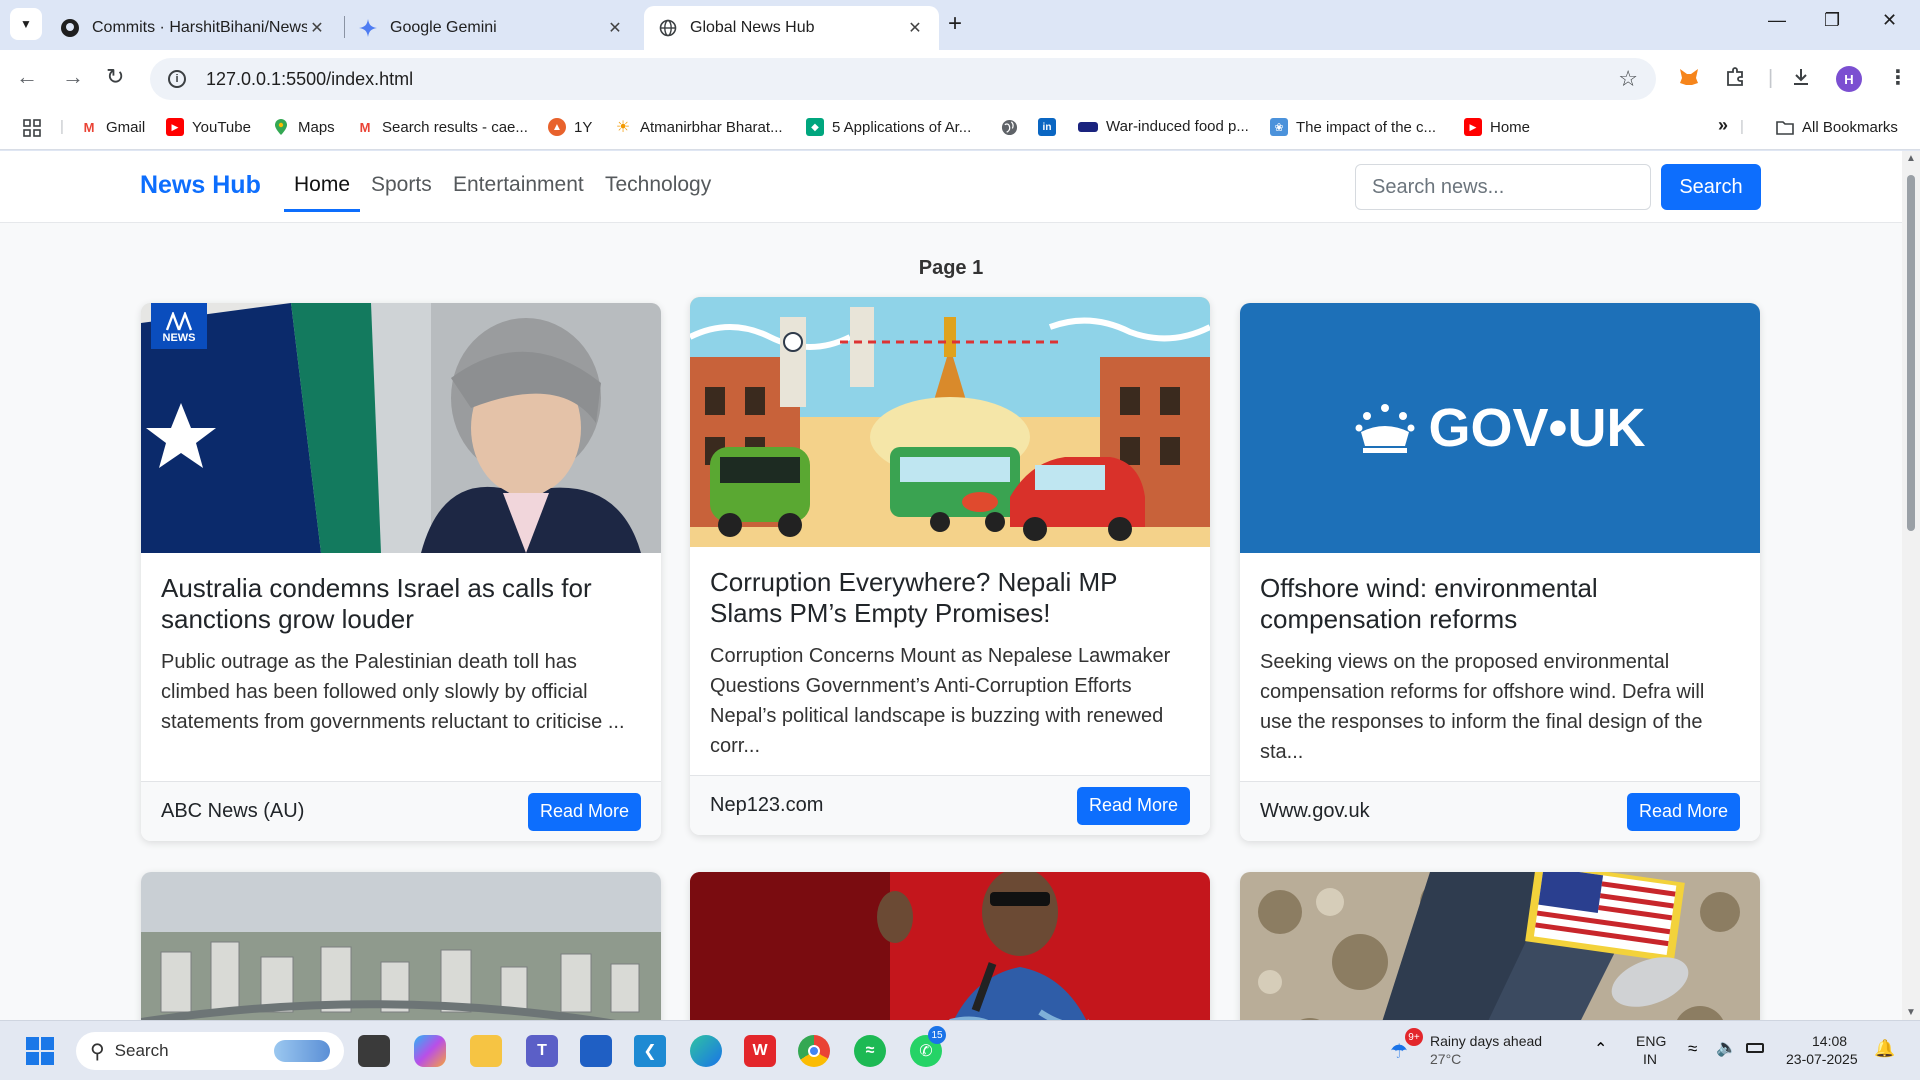 This screenshot has width=1920, height=1080. Describe the element at coordinates (26, 24) in the screenshot. I see `tab-search-button: ▼` at that location.